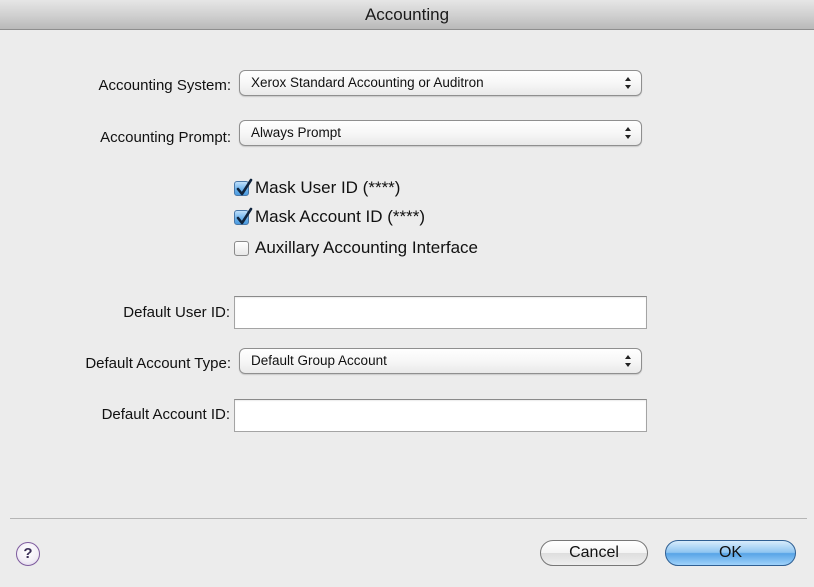  What do you see at coordinates (241, 248) in the screenshot?
I see `auxiliary-interface-checkbox` at bounding box center [241, 248].